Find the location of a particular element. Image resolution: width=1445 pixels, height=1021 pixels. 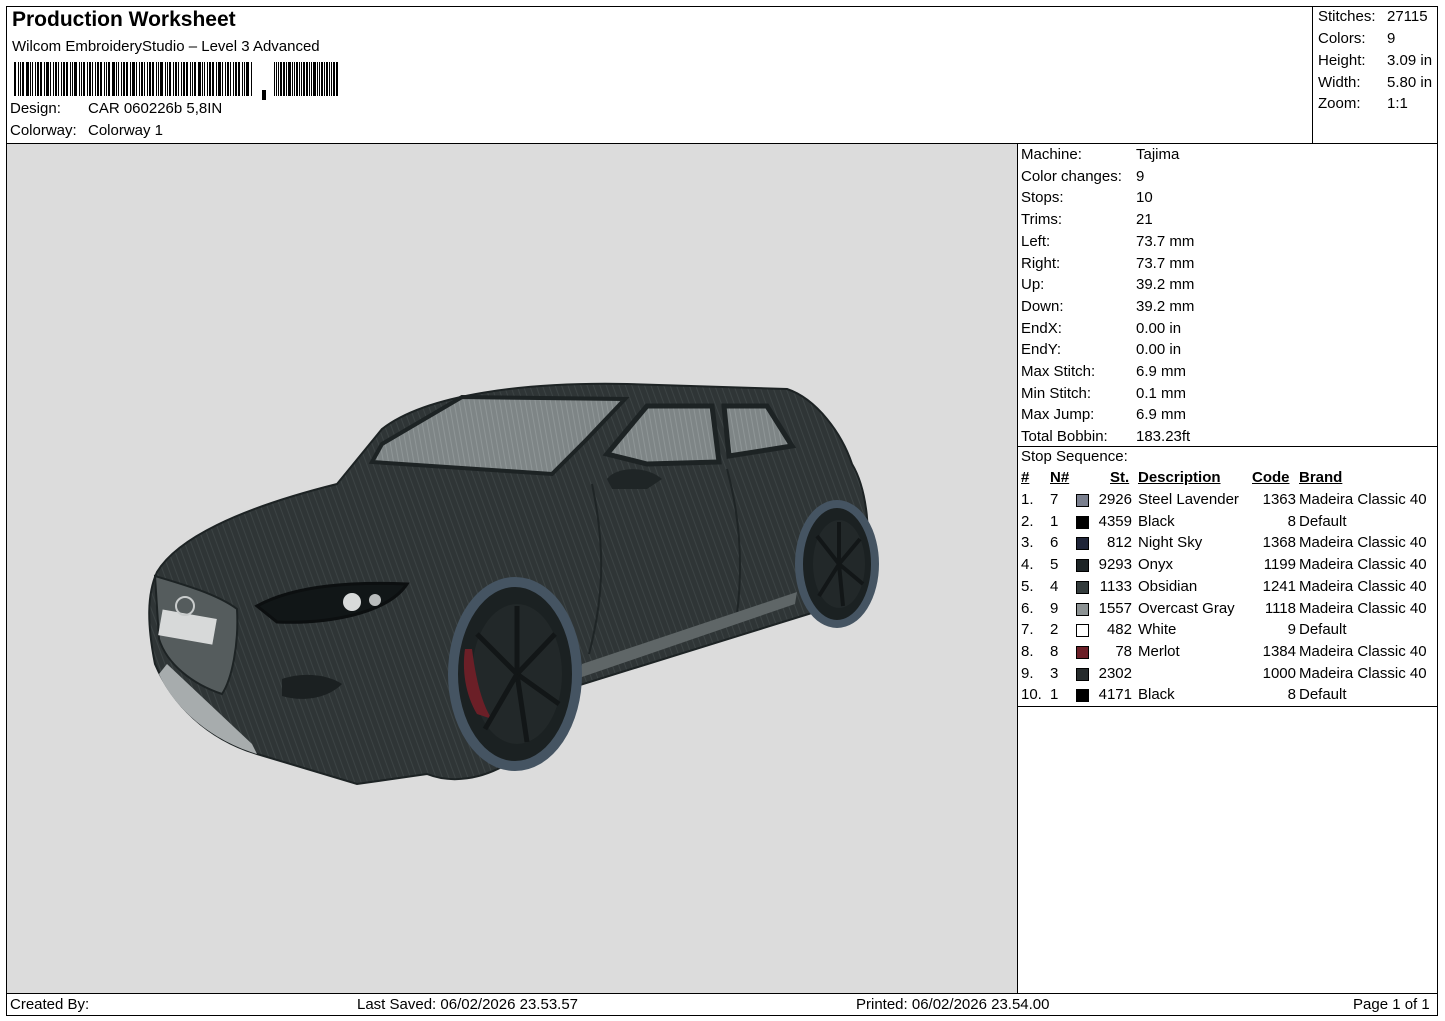

stat-row: Max Jump: 6.9 mm is located at coordinates (1103, 414).